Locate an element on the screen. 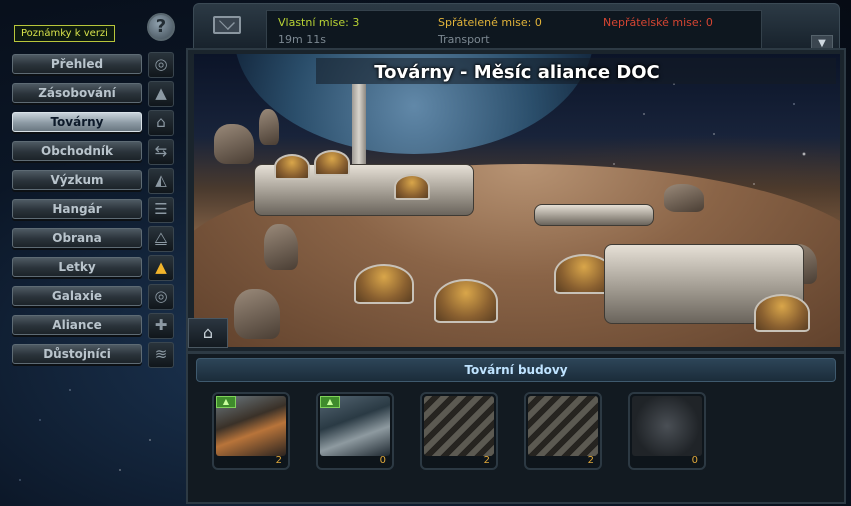 The image size is (851, 506). nav-item-aliance: Aliance is located at coordinates (77, 325).